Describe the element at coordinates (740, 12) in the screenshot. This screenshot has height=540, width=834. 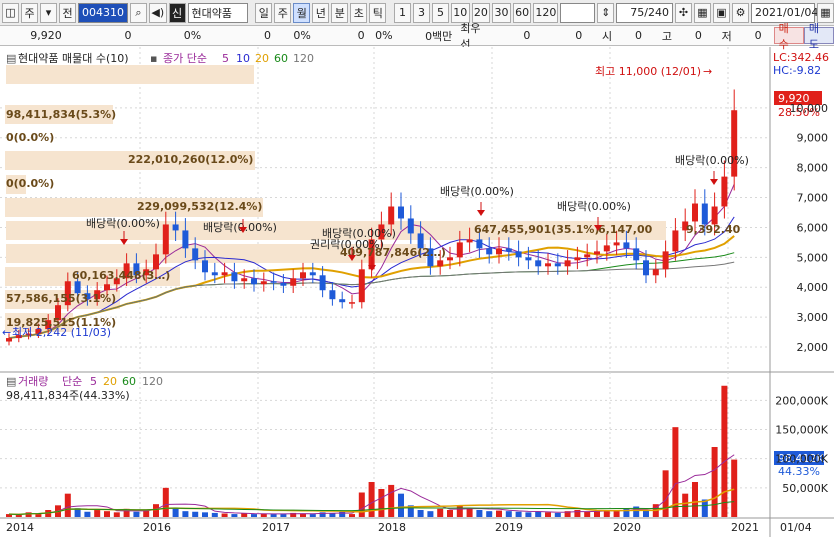
I see `gear-icon: ⚙` at that location.